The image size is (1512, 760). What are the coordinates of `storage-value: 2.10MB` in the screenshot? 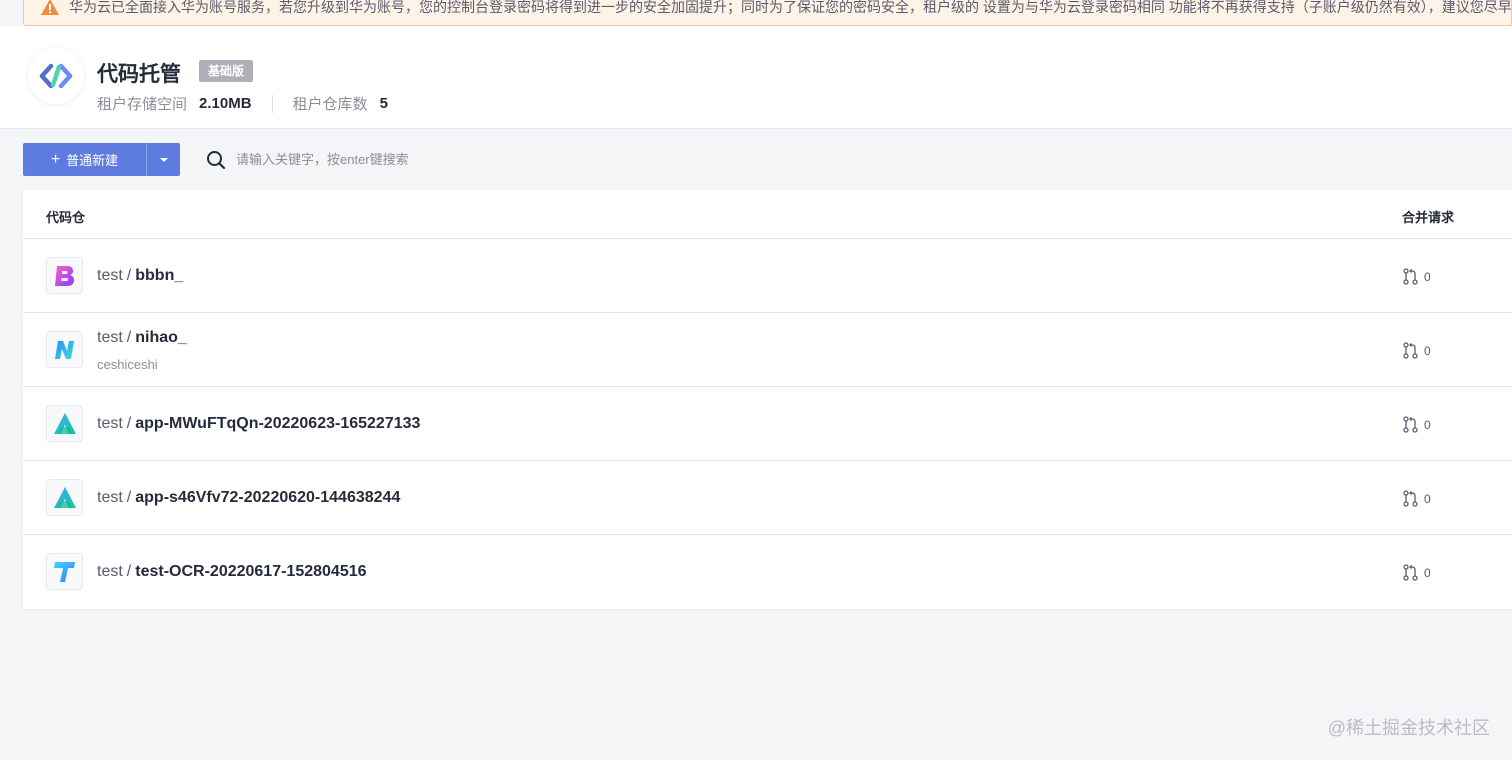 It's located at (225, 103).